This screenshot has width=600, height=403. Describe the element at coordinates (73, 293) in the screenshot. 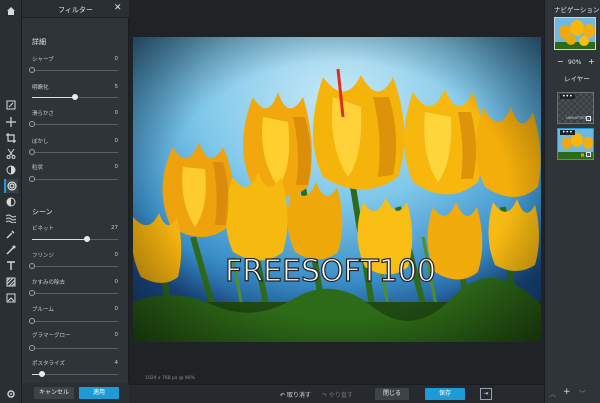

I see `slider-dehaze` at that location.